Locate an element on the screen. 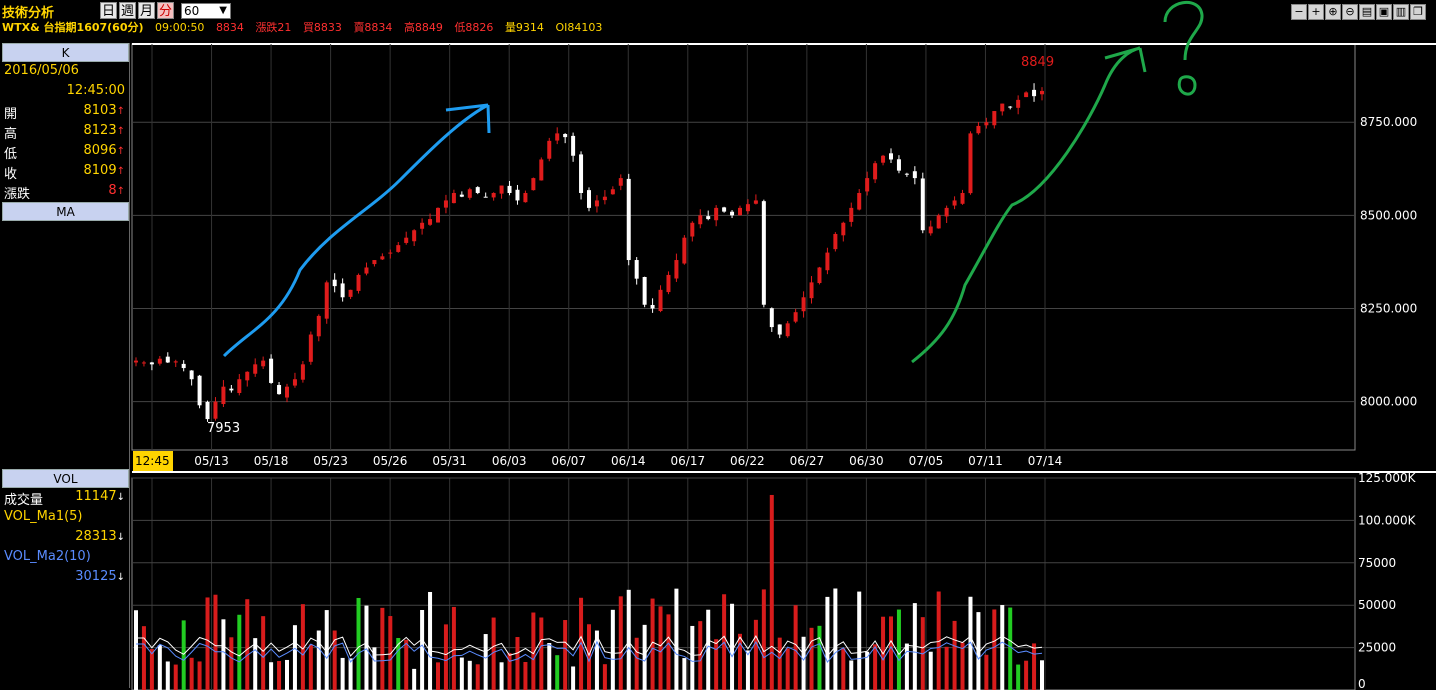 Image resolution: width=1436 pixels, height=690 pixels. vol-tick-label: 75000 is located at coordinates (1377, 563).